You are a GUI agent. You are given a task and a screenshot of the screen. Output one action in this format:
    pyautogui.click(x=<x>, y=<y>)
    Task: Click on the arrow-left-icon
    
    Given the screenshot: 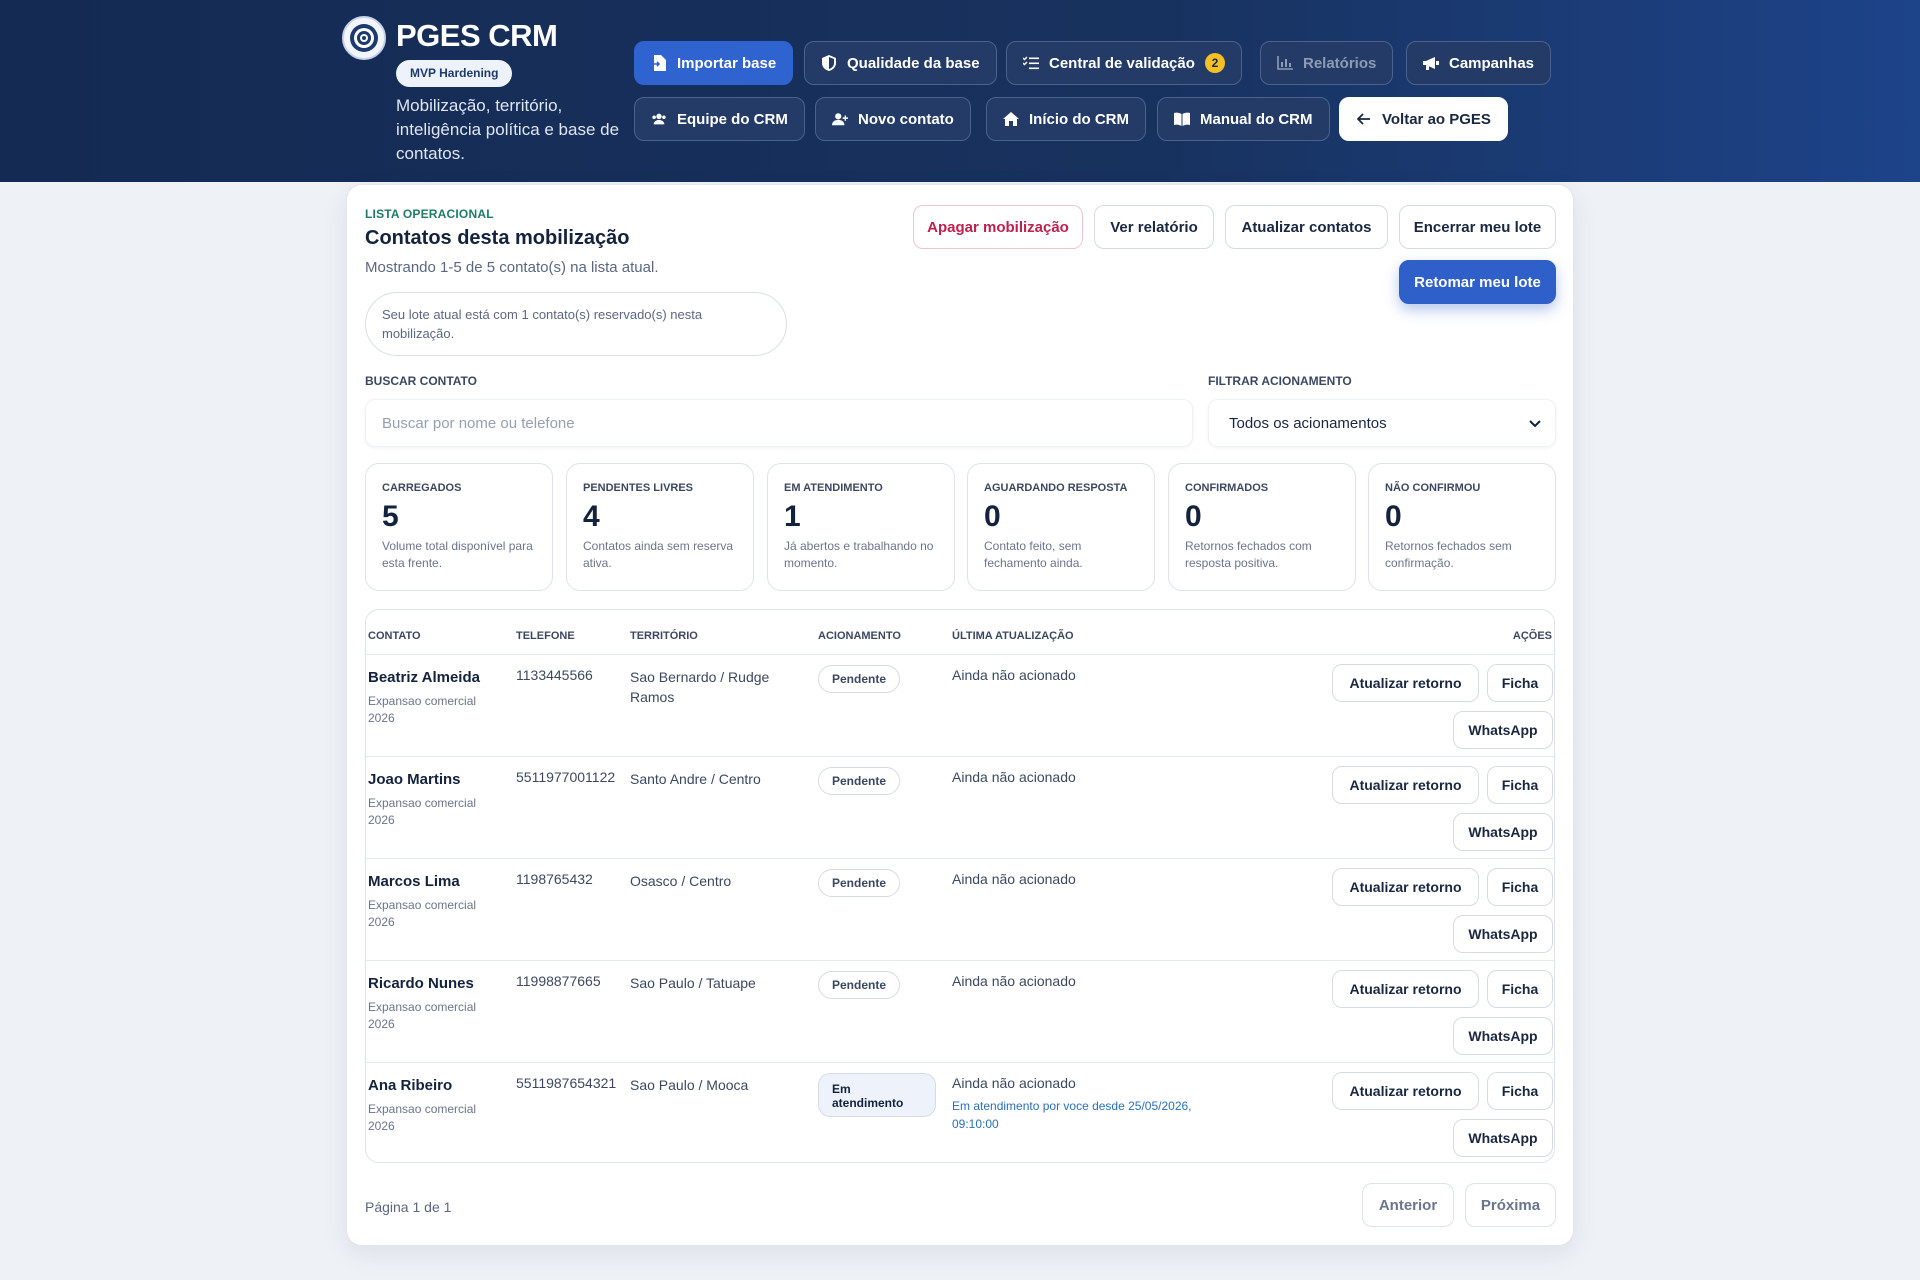 What is the action you would take?
    pyautogui.click(x=1364, y=119)
    